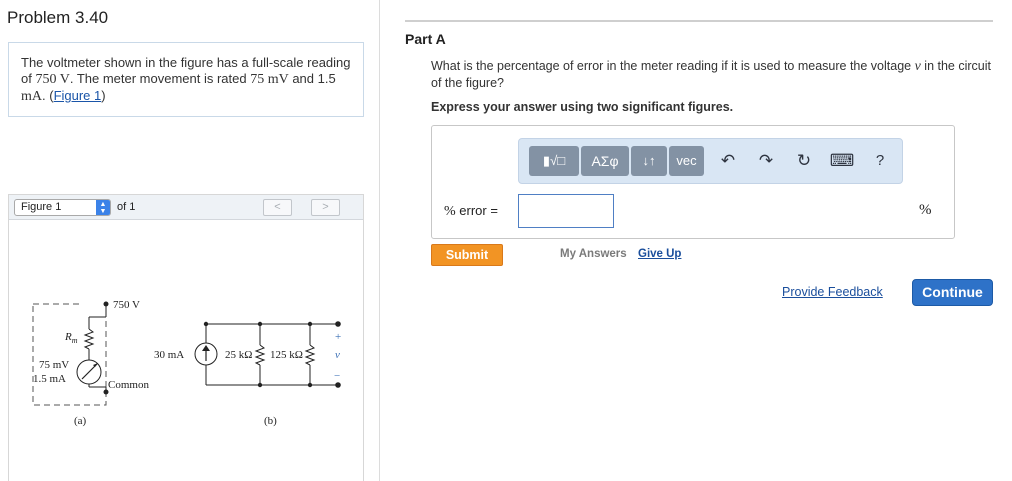 The width and height of the screenshot is (1012, 481). Describe the element at coordinates (325, 207) in the screenshot. I see `next-figure-button: >` at that location.